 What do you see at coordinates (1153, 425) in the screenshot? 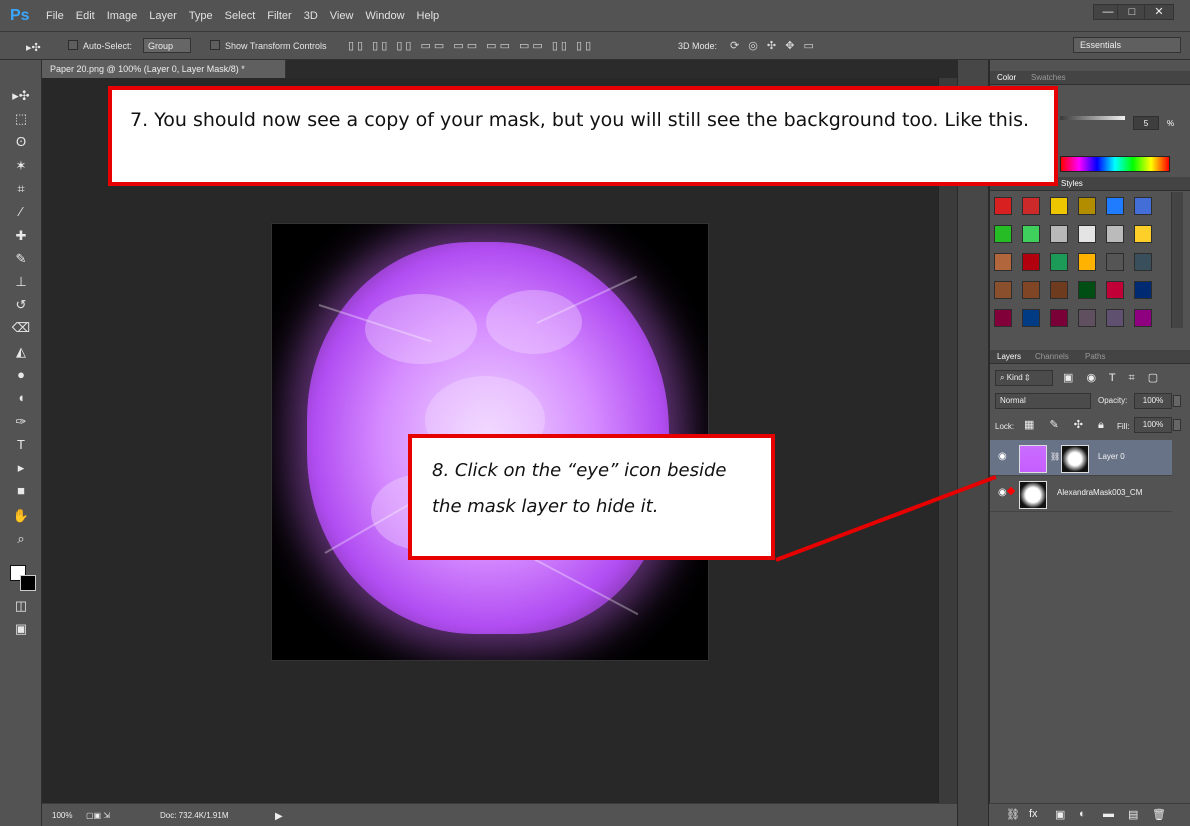
I see `fill-value: 100%` at bounding box center [1153, 425].